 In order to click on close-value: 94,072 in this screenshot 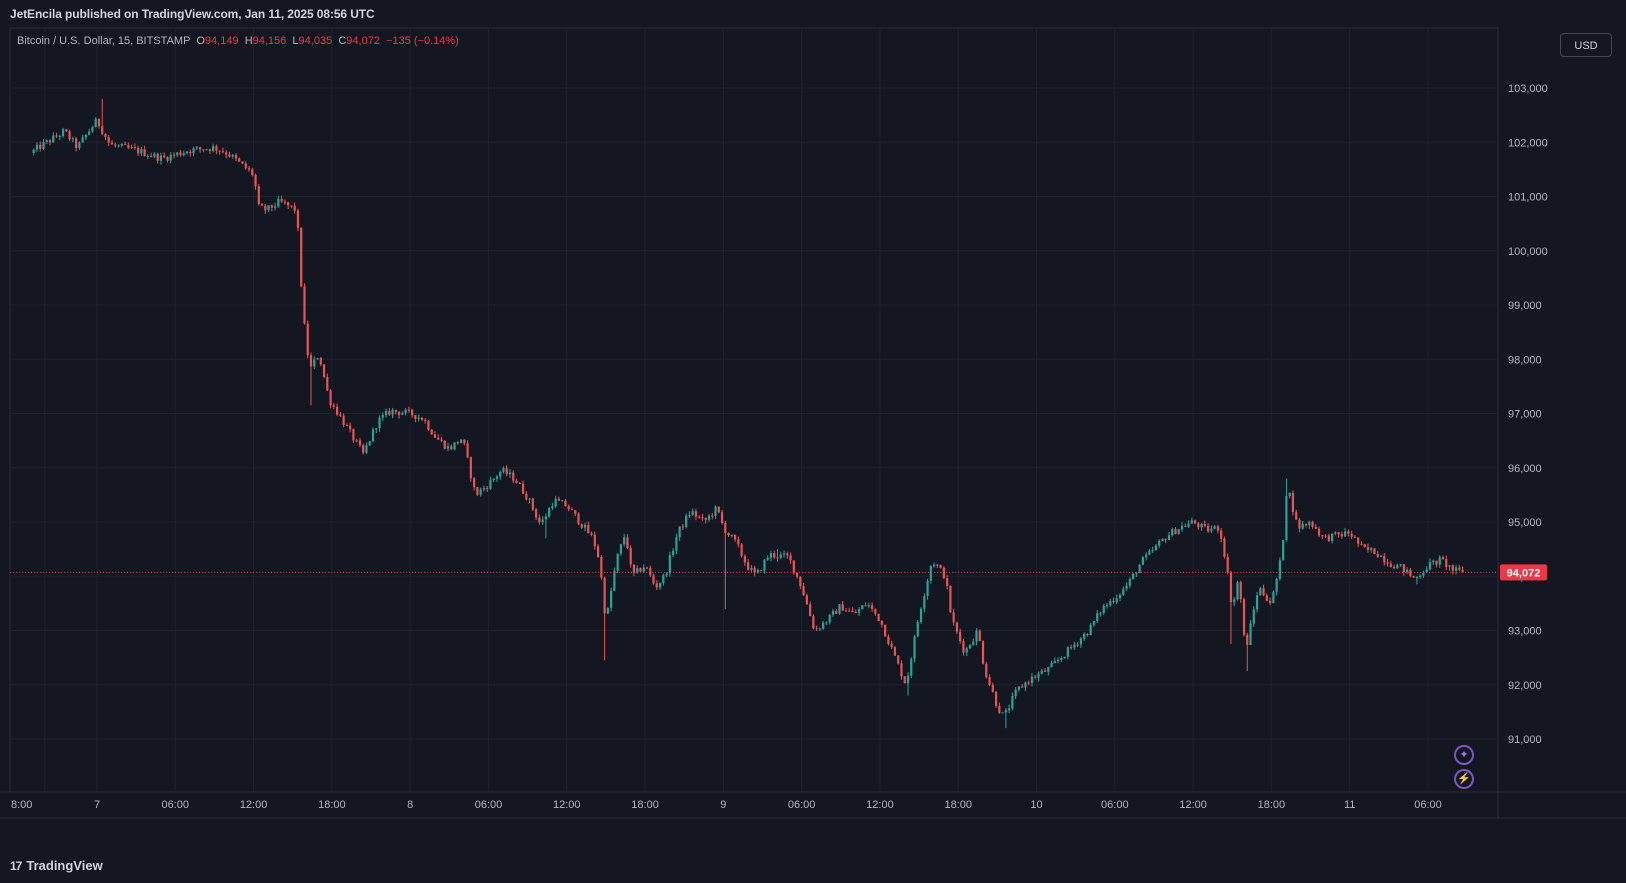, I will do `click(363, 41)`.